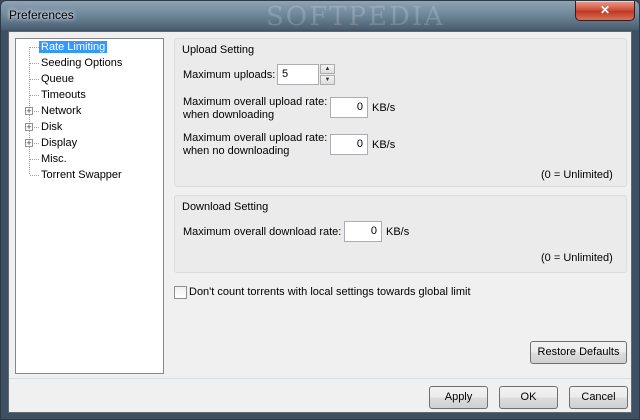 Image resolution: width=640 pixels, height=420 pixels. I want to click on tree-item-label: Torrent Swapper, so click(81, 175).